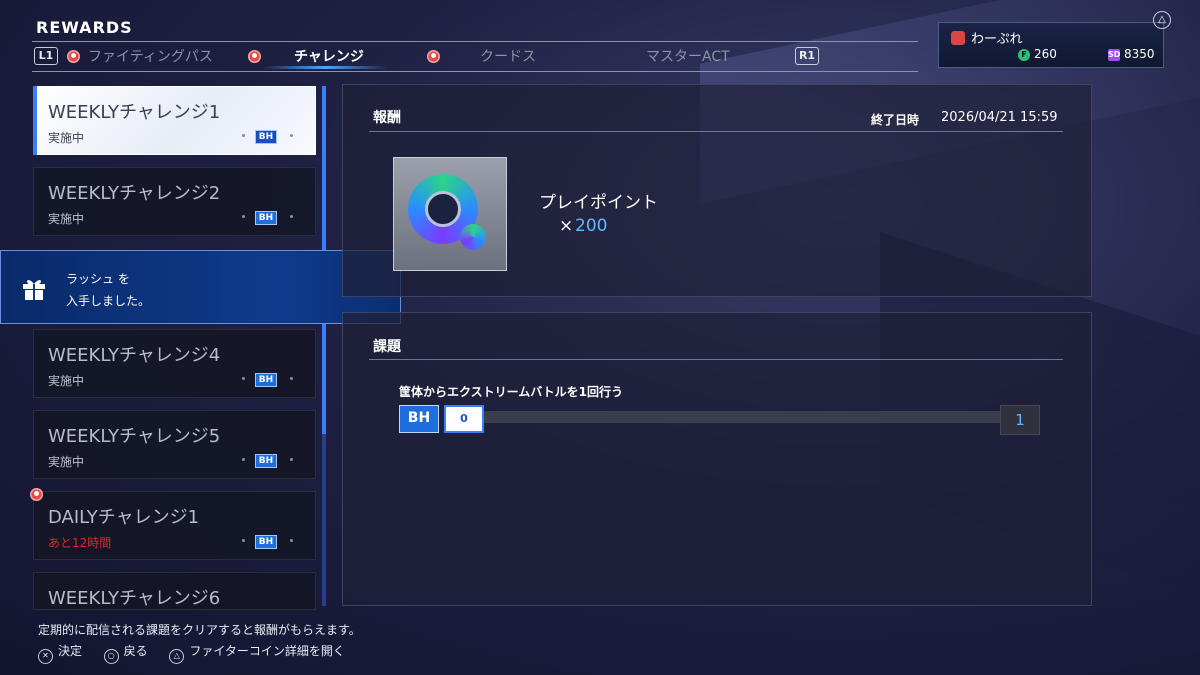  I want to click on challenge-list-item: DAILYチャレンジ1 あと12時間 BH, so click(174, 525).